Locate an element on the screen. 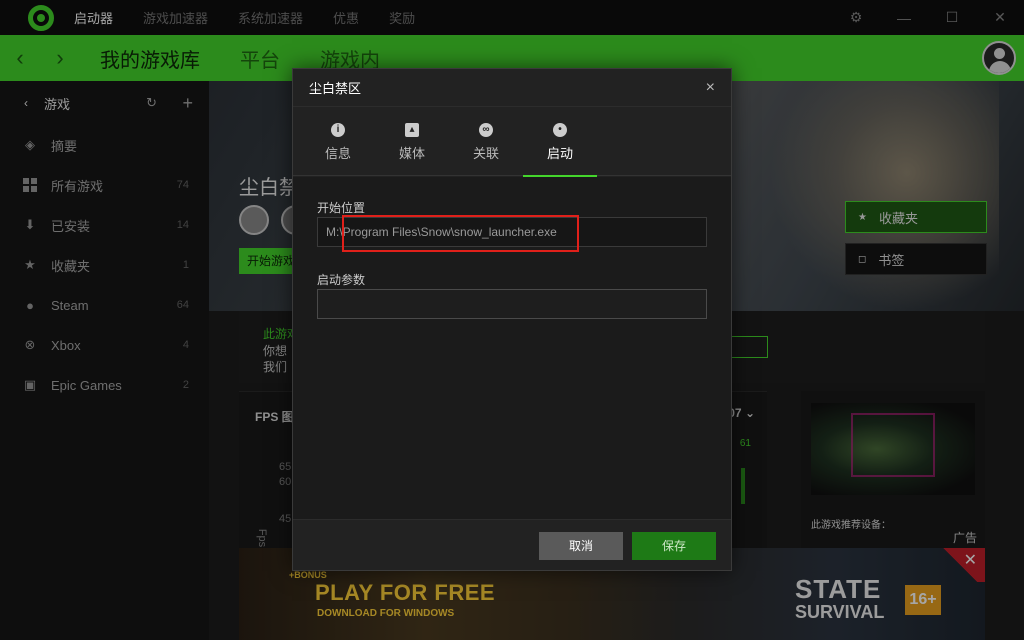 Image resolution: width=1024 pixels, height=640 pixels. dialog-tabs: i 信息 ▴ 媒体 ∞ 关联 • 启动 is located at coordinates (512, 142).